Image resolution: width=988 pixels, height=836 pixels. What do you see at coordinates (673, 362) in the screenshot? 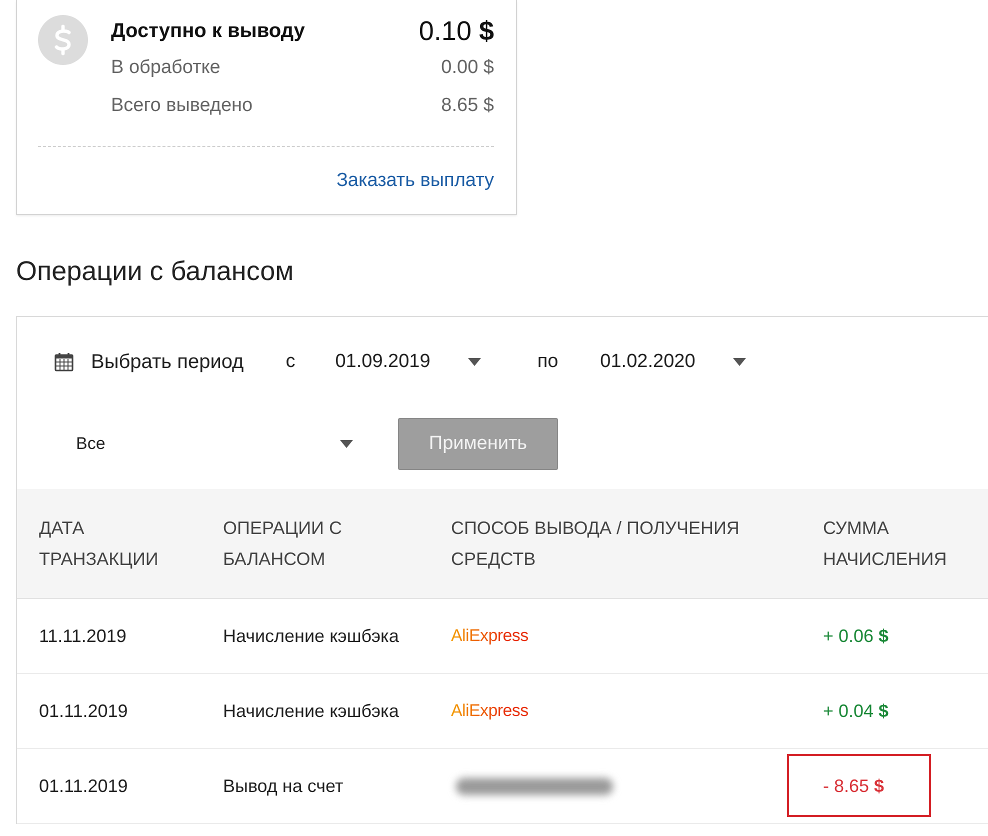
I see `date-to-dropdown: 01.02.2020` at bounding box center [673, 362].